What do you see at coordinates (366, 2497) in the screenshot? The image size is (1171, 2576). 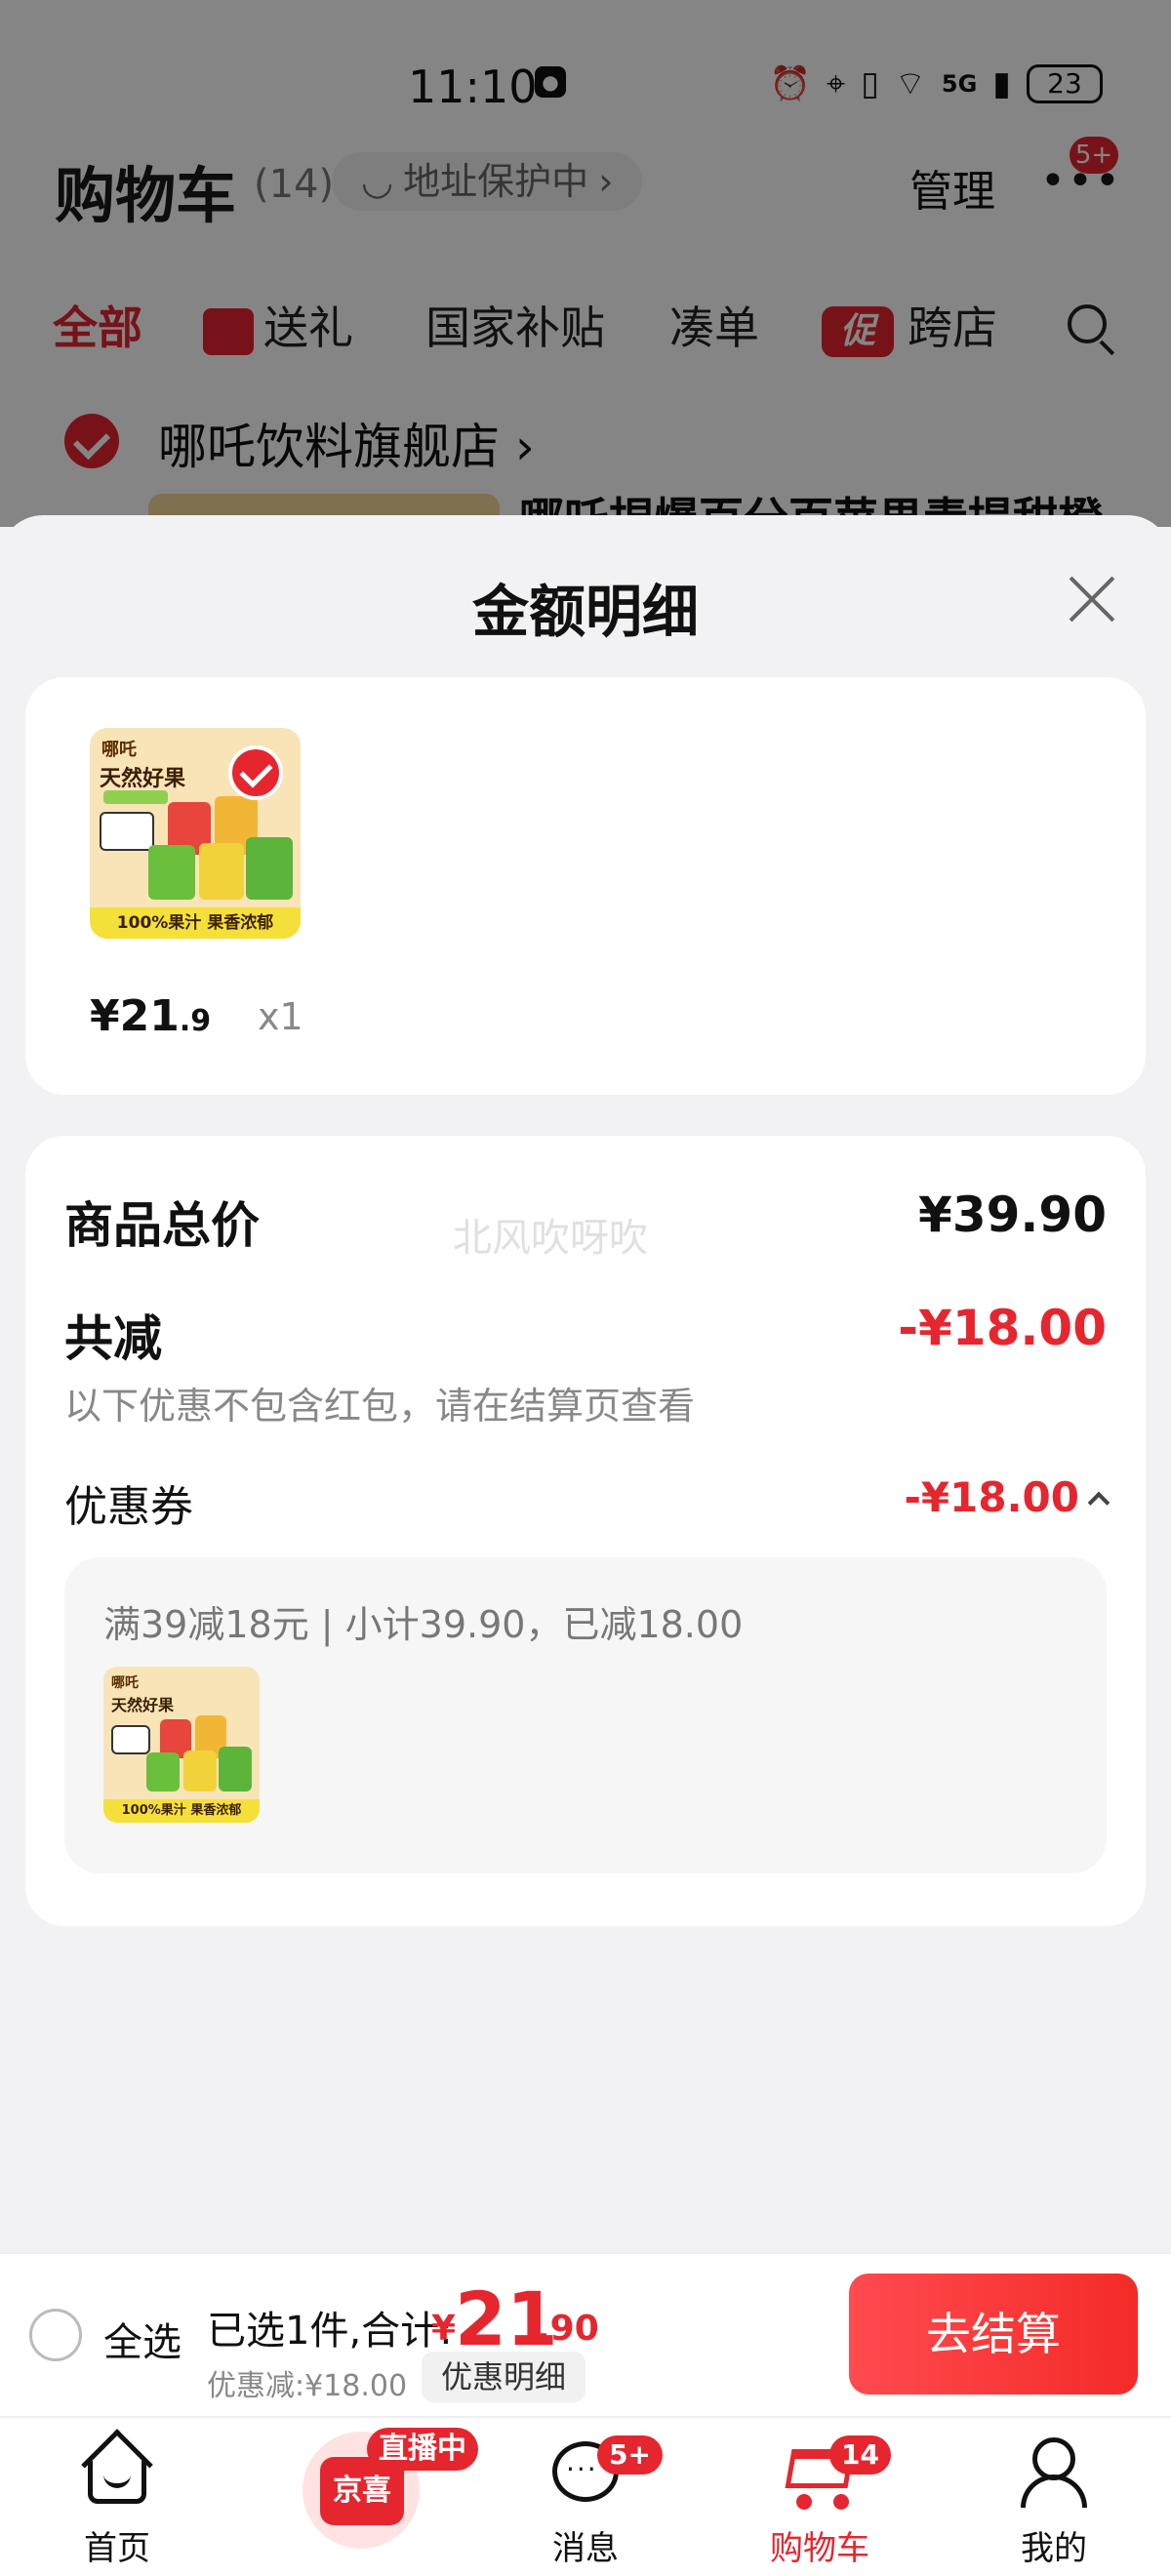 I see `nav-live: 京喜 直播中` at bounding box center [366, 2497].